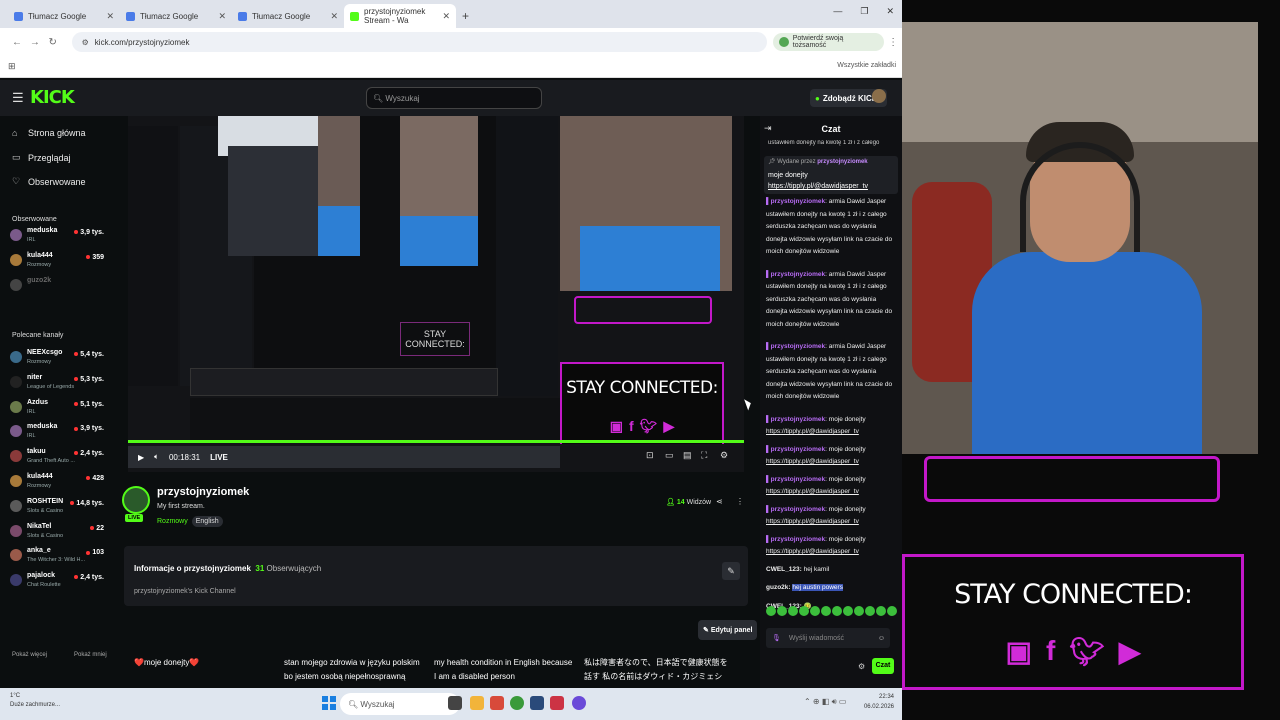 This screenshot has height=720, width=1280. What do you see at coordinates (517, 703) in the screenshot?
I see `chrome-icon` at bounding box center [517, 703].